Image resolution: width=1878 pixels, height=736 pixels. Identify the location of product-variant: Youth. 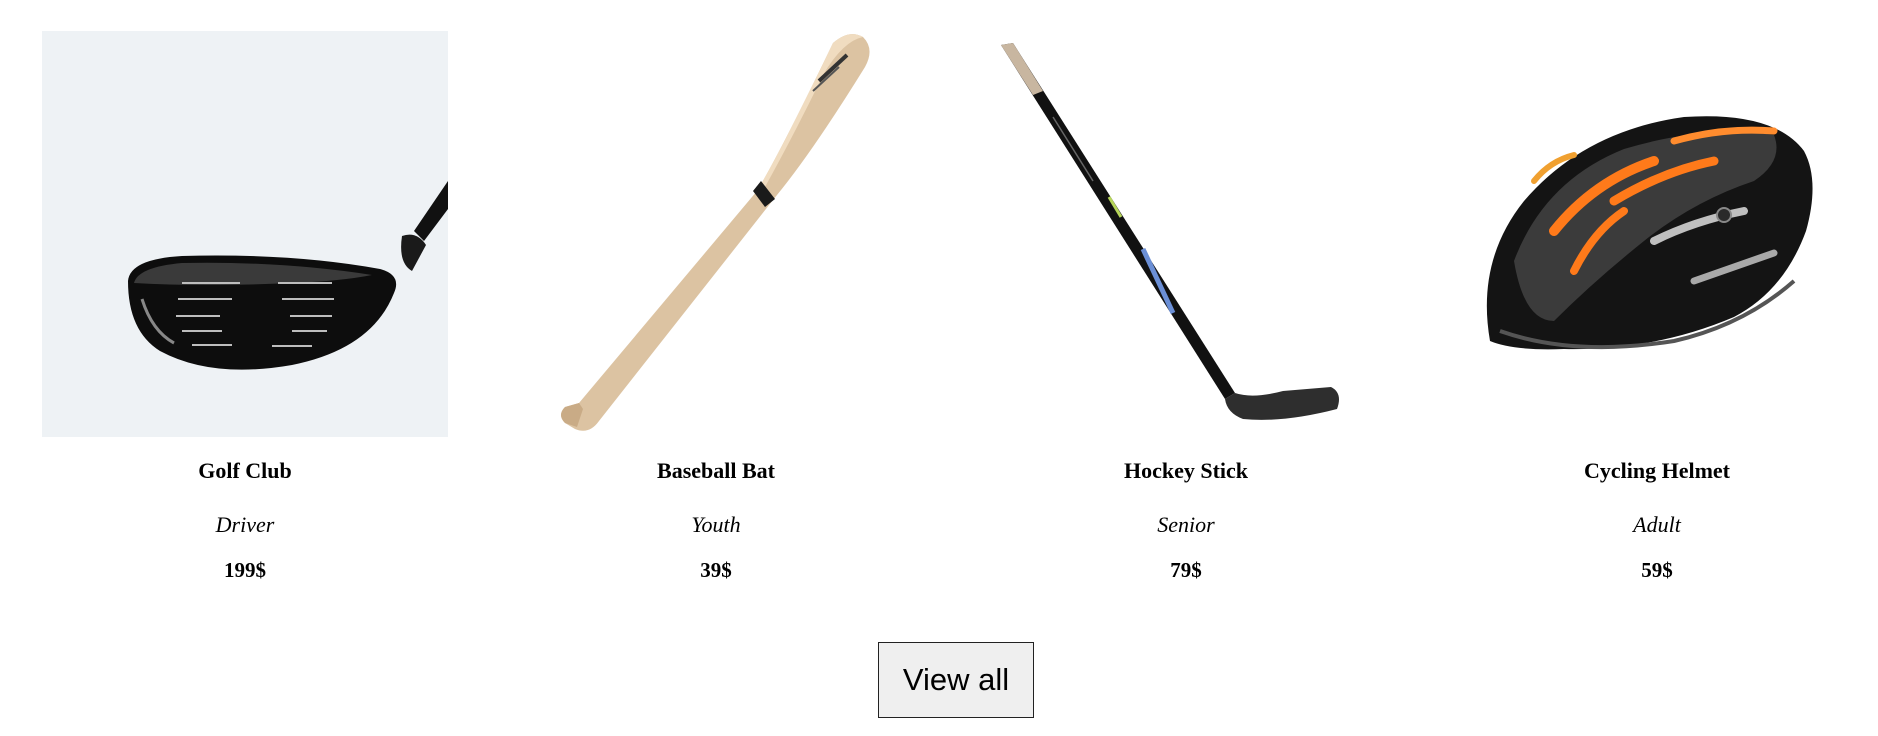
(716, 524).